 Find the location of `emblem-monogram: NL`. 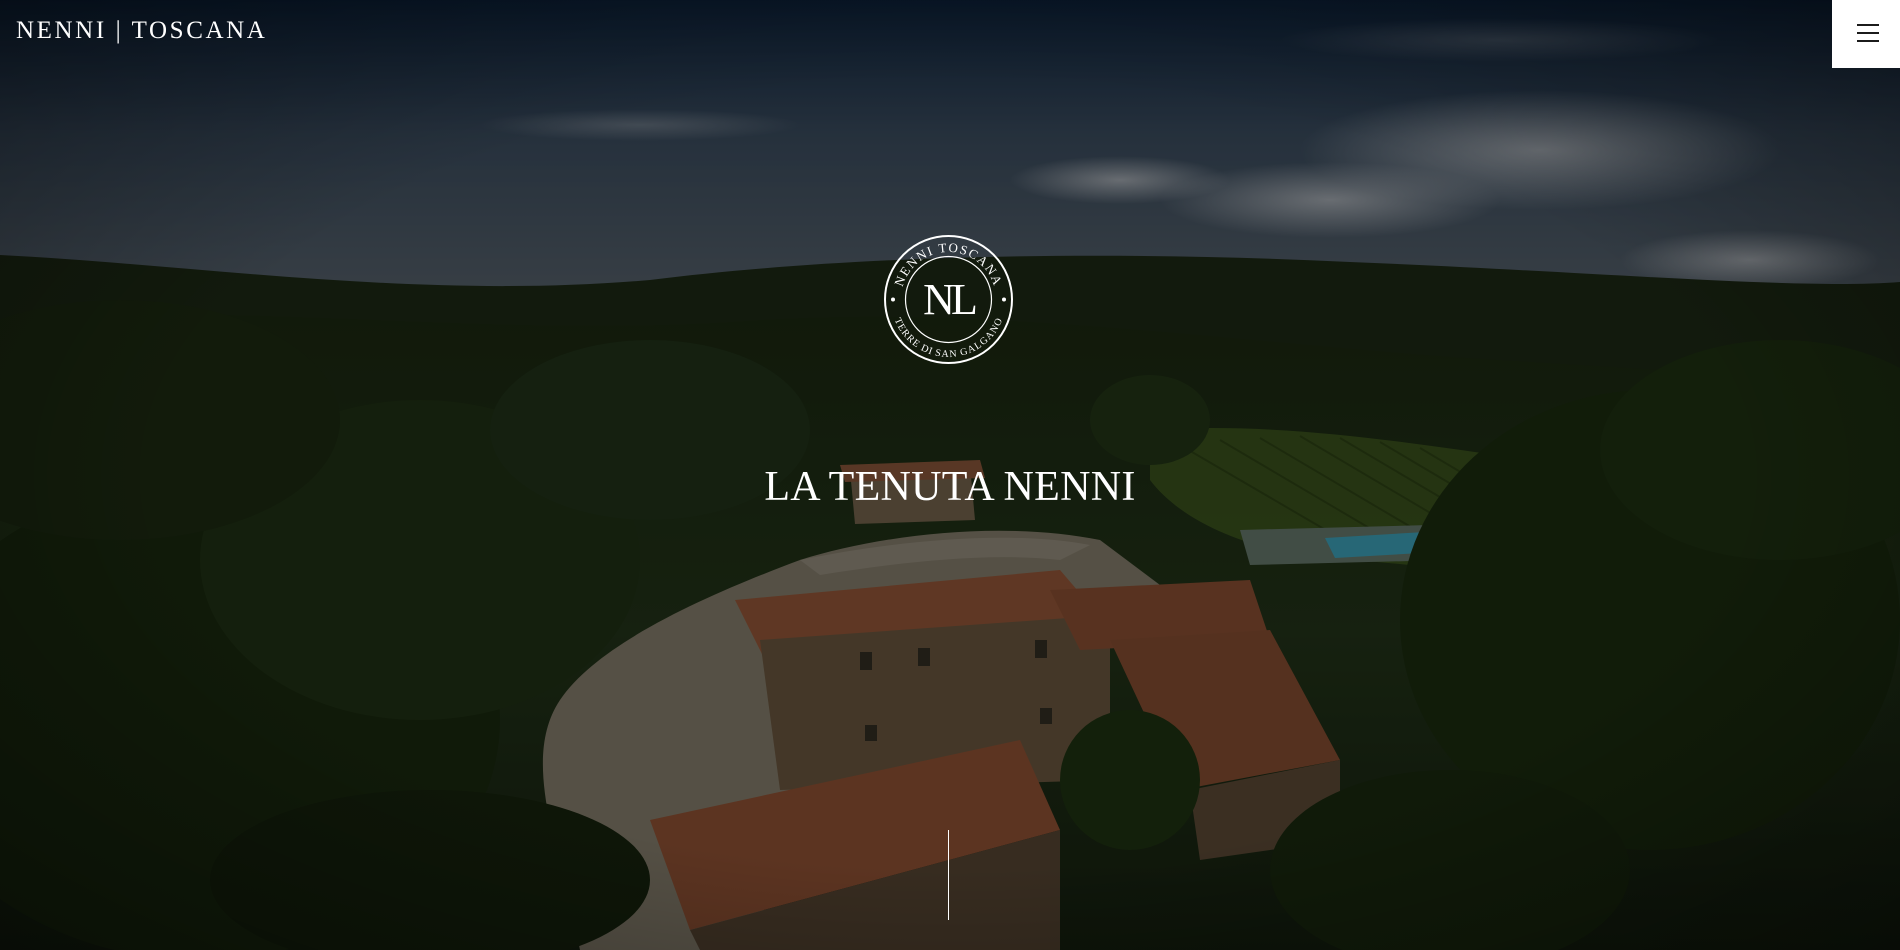

emblem-monogram: NL is located at coordinates (950, 299).